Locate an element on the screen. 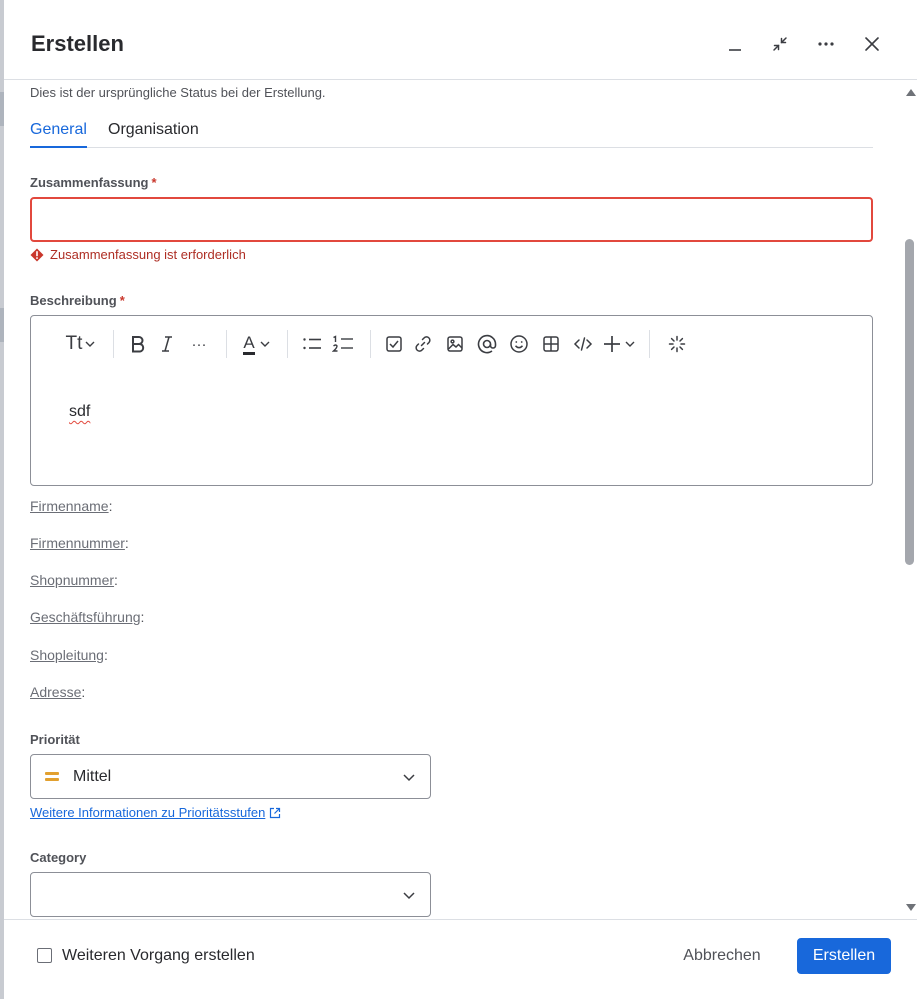 This screenshot has height=999, width=917. more-options-button is located at coordinates (826, 44).